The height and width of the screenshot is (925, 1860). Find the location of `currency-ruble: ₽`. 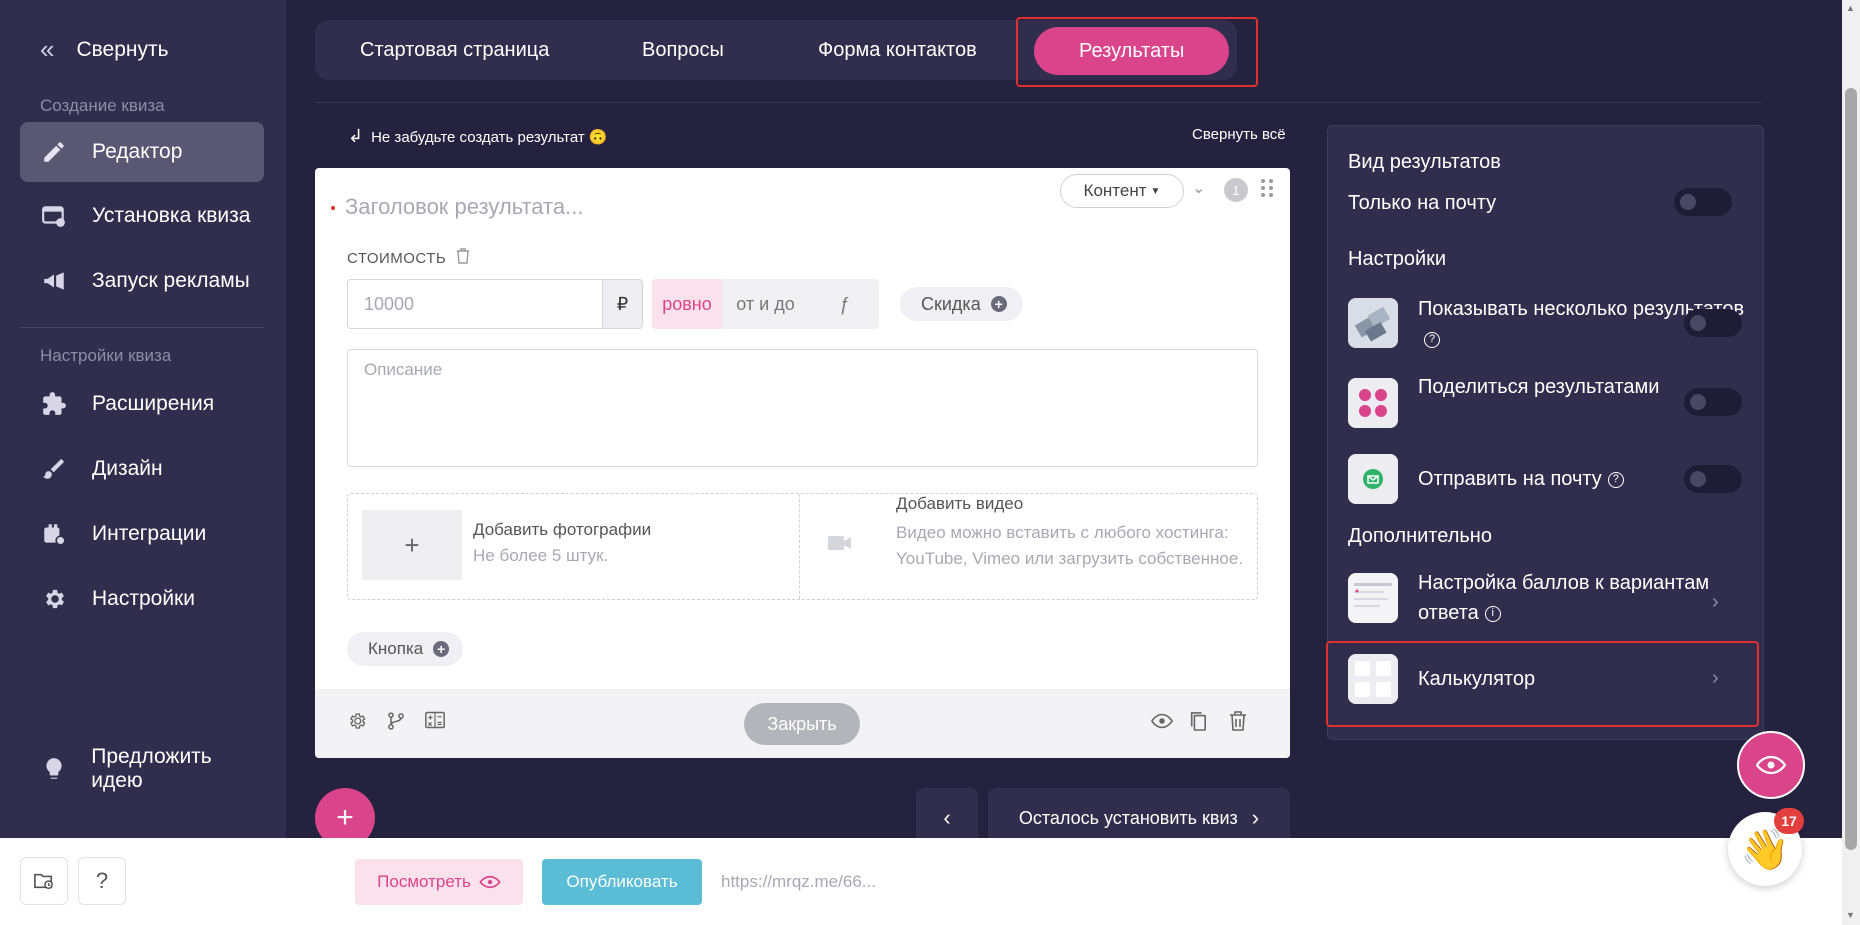

currency-ruble: ₽ is located at coordinates (623, 304).